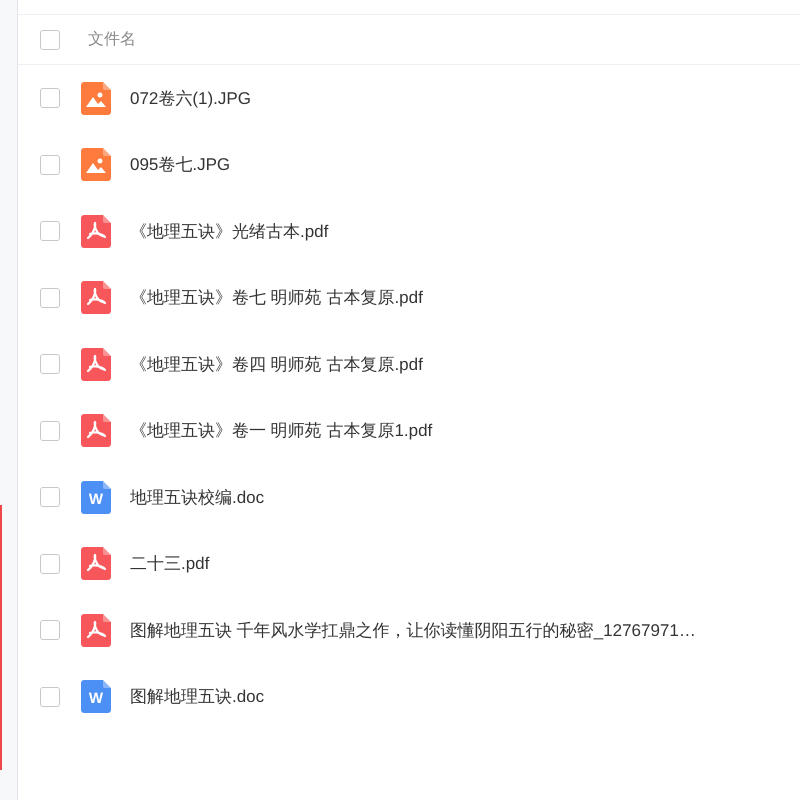 The image size is (800, 800). Describe the element at coordinates (229, 231) in the screenshot. I see `file-name: 《地理五诀》光绪古本.pdf` at that location.